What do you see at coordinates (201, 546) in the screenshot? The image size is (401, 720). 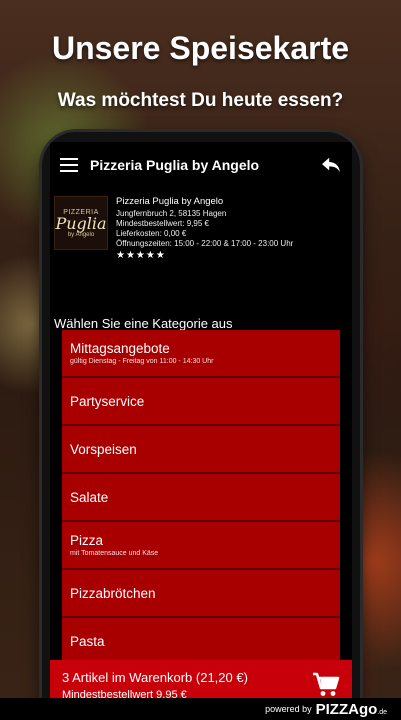 I see `category-item-pizza: Pizza mit Tomatensauce und Käse` at bounding box center [201, 546].